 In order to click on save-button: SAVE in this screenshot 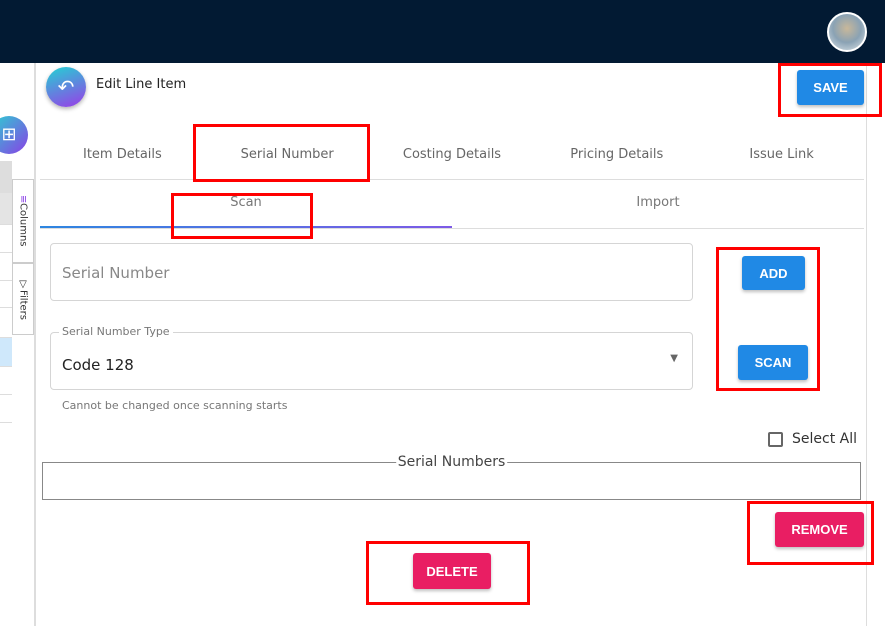, I will do `click(830, 87)`.